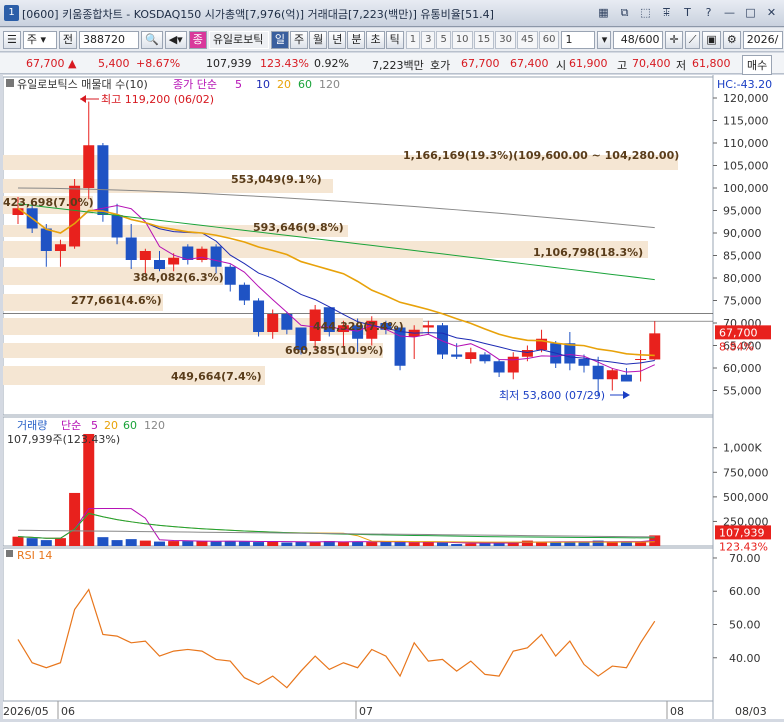  I want to click on minimize-icon: —, so click(729, 12).